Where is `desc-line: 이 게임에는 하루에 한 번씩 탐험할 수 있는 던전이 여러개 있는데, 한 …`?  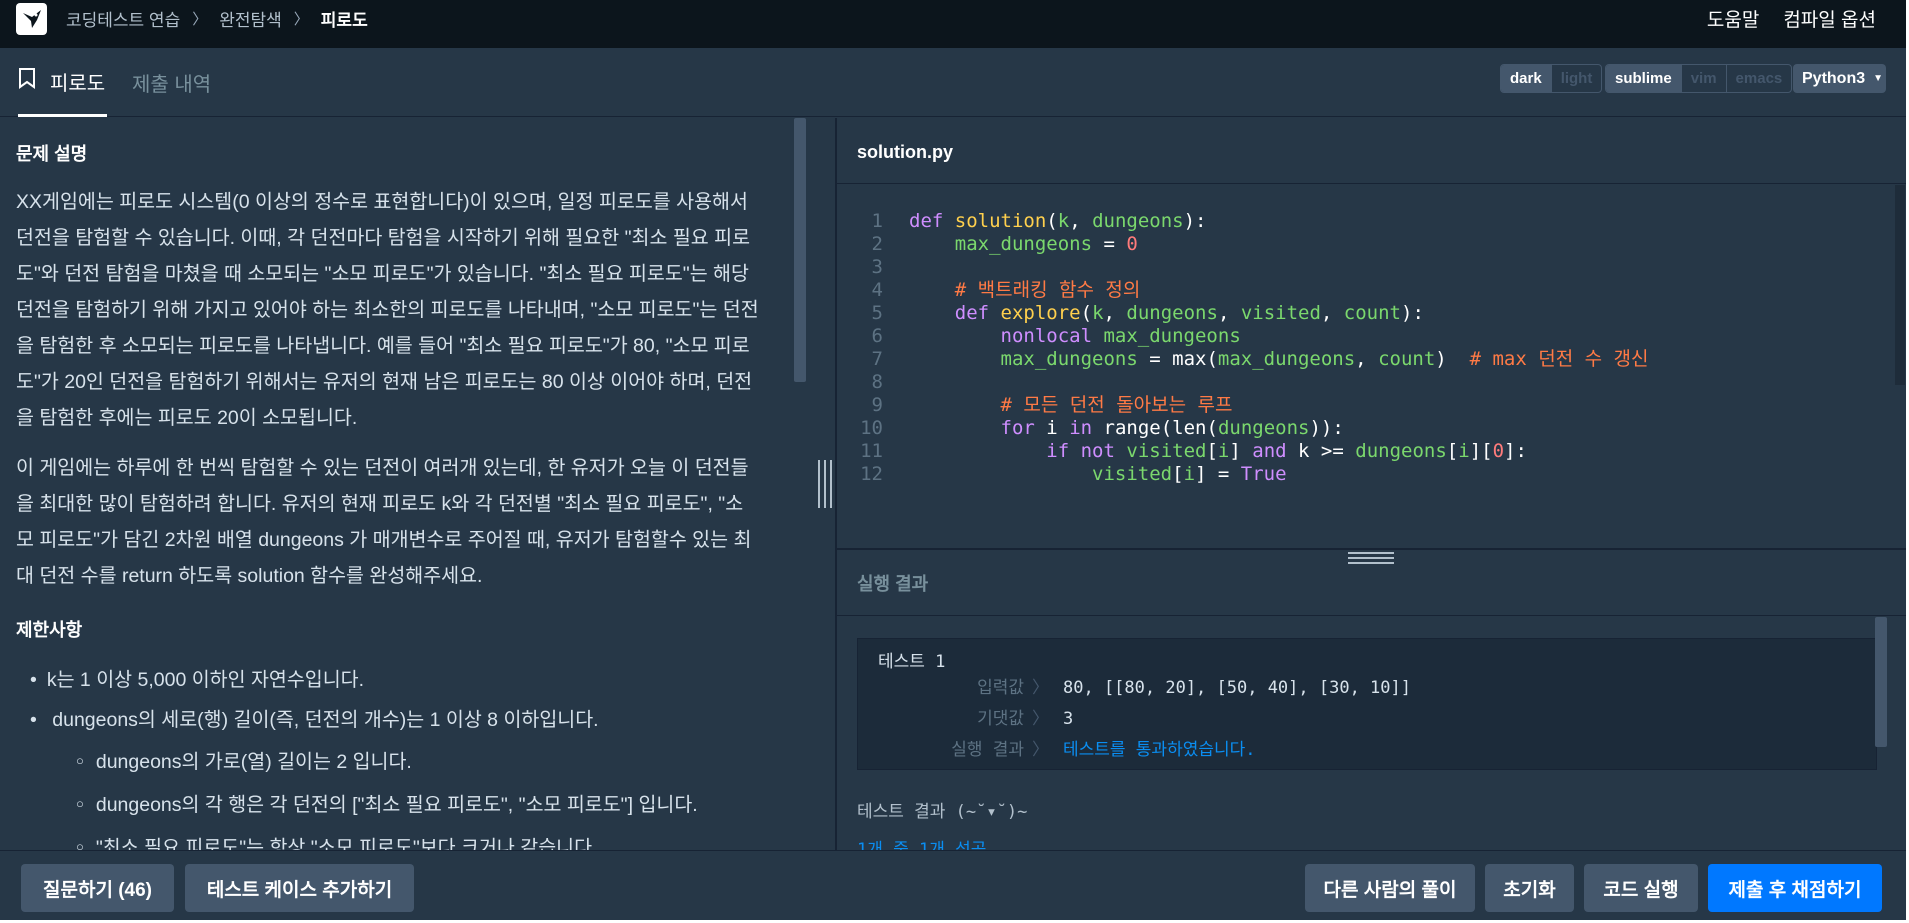
desc-line: 이 게임에는 하루에 한 번씩 탐험할 수 있는 던전이 여러개 있는데, 한 … is located at coordinates (382, 468).